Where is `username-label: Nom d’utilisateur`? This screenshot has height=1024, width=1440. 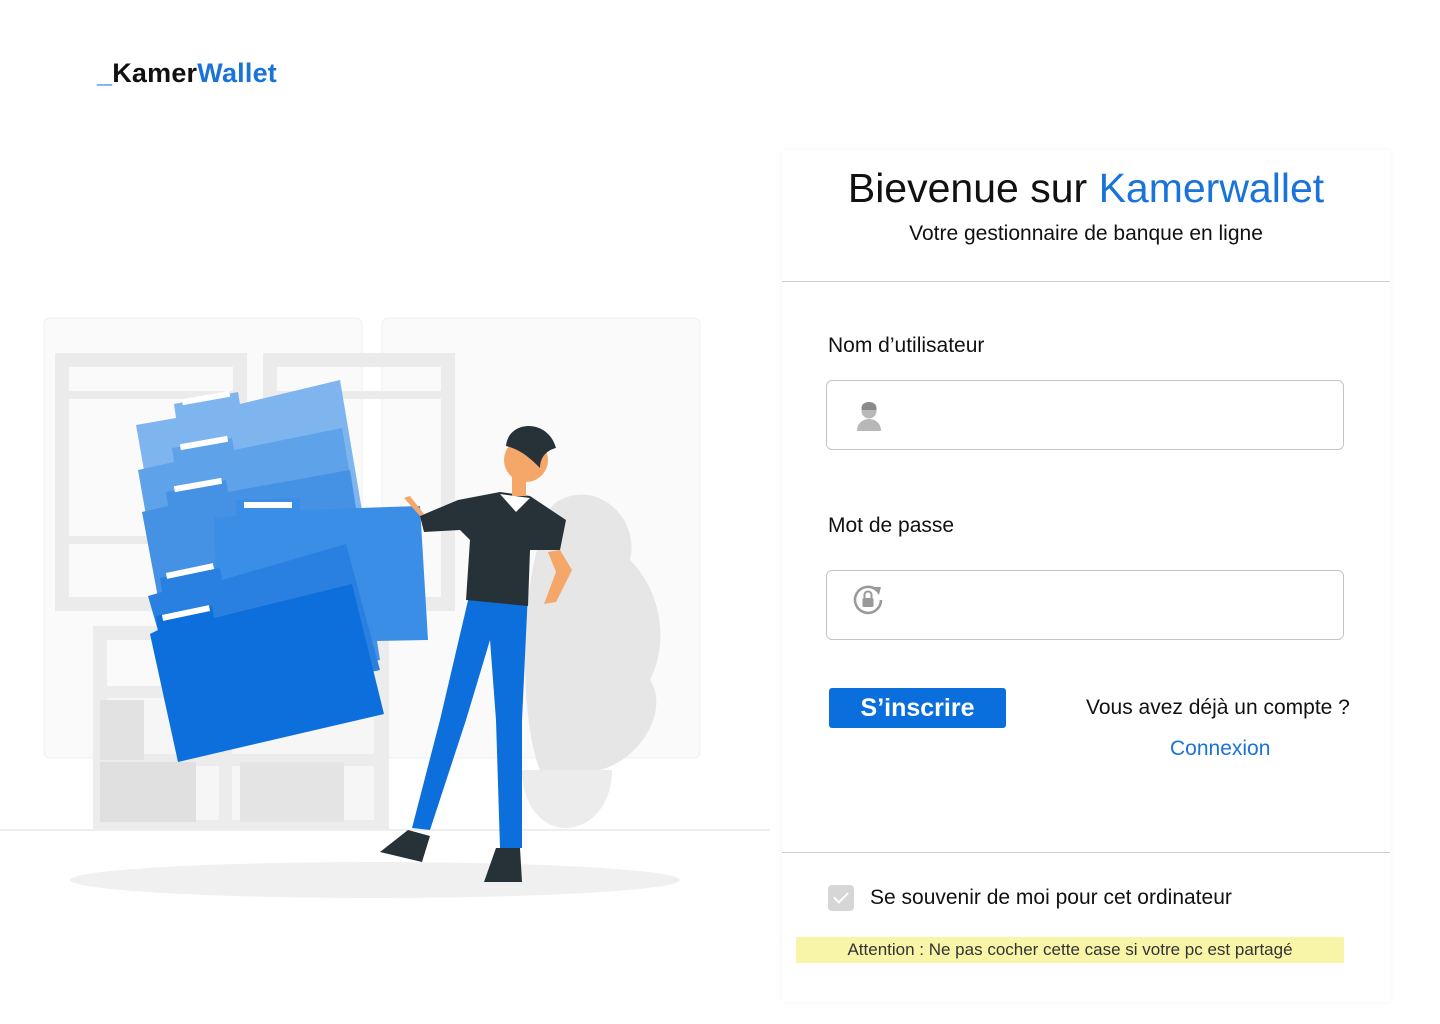 username-label: Nom d’utilisateur is located at coordinates (906, 345).